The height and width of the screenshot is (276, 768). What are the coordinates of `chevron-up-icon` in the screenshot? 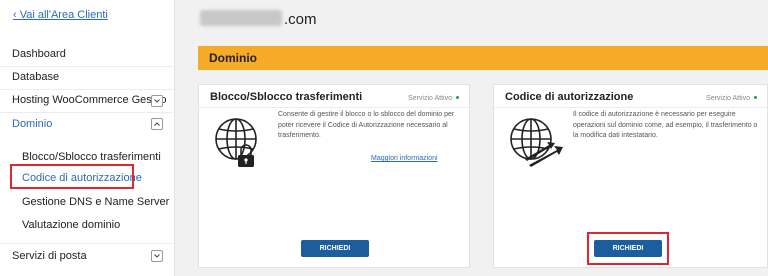 It's located at (157, 124).